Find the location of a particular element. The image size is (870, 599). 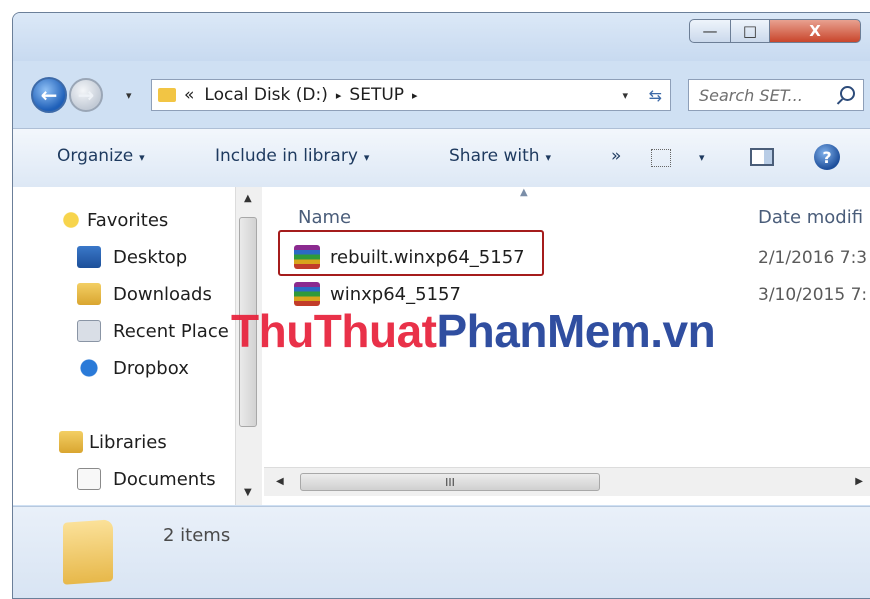

downloads-folder-icon is located at coordinates (89, 294).